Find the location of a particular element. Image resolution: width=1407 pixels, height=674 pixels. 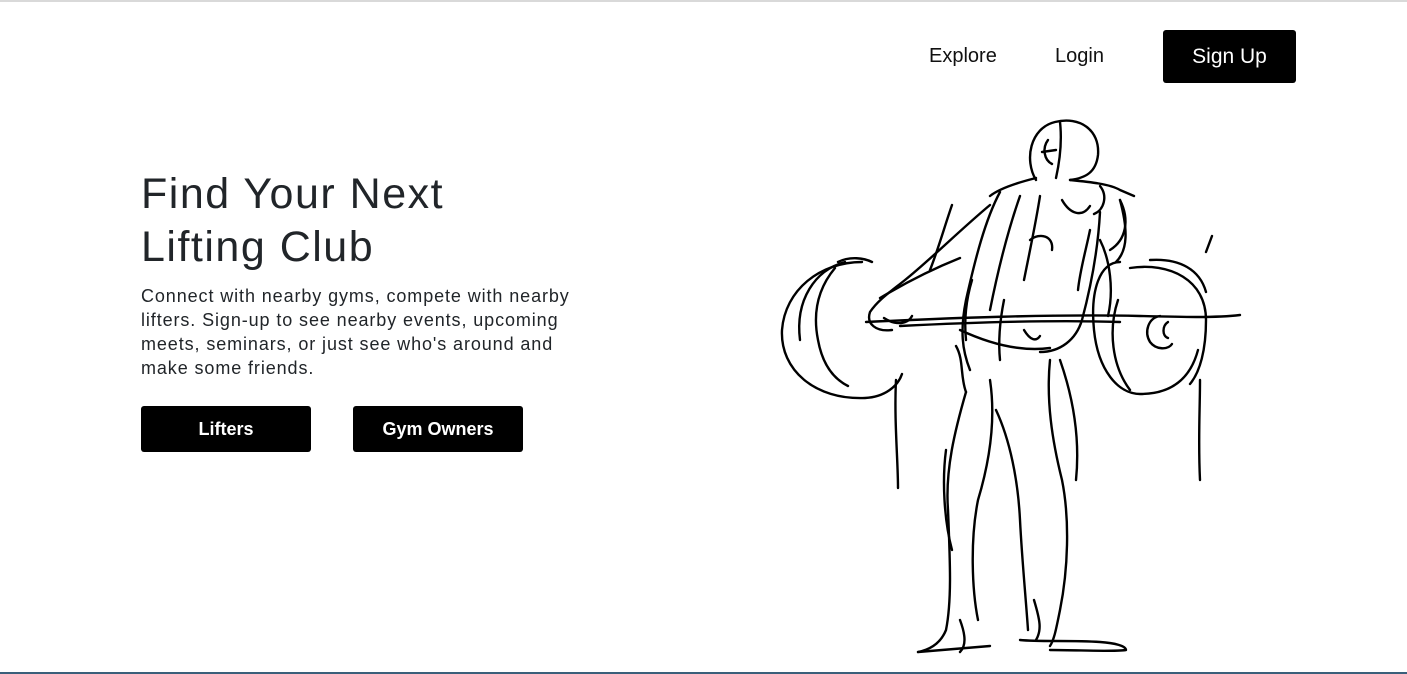

hero-title: Find Your Next Lifting Club is located at coordinates (293, 220).